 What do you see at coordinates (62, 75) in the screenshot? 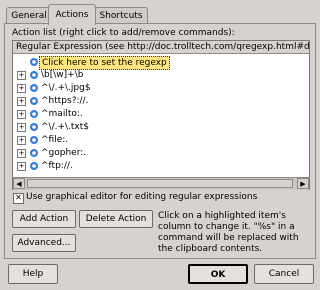
I see `list-item-text: \b[\w]+\b` at bounding box center [62, 75].